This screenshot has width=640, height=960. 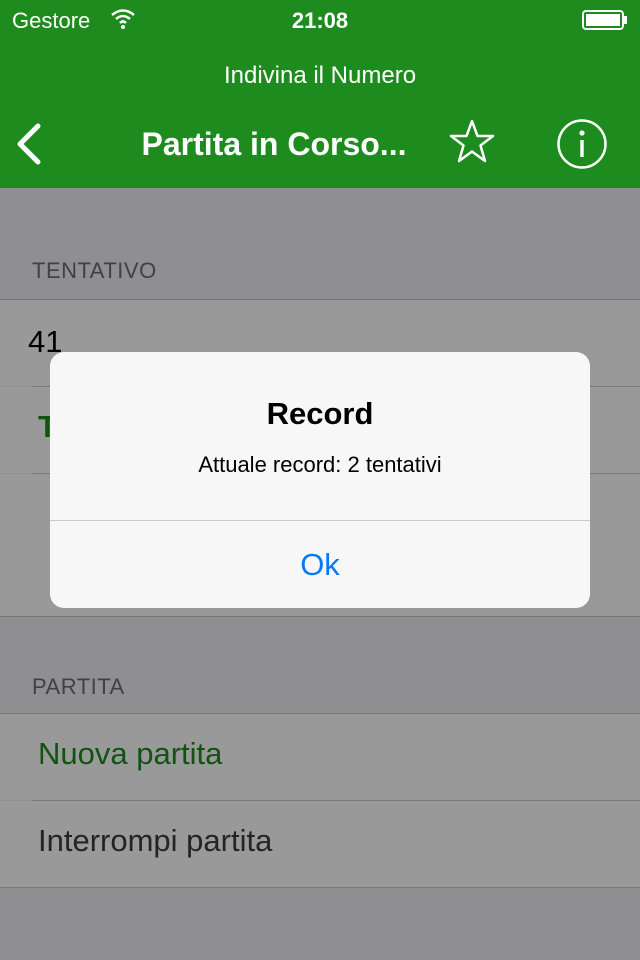 I want to click on status-bar: Gestore 21:08, so click(x=320, y=20).